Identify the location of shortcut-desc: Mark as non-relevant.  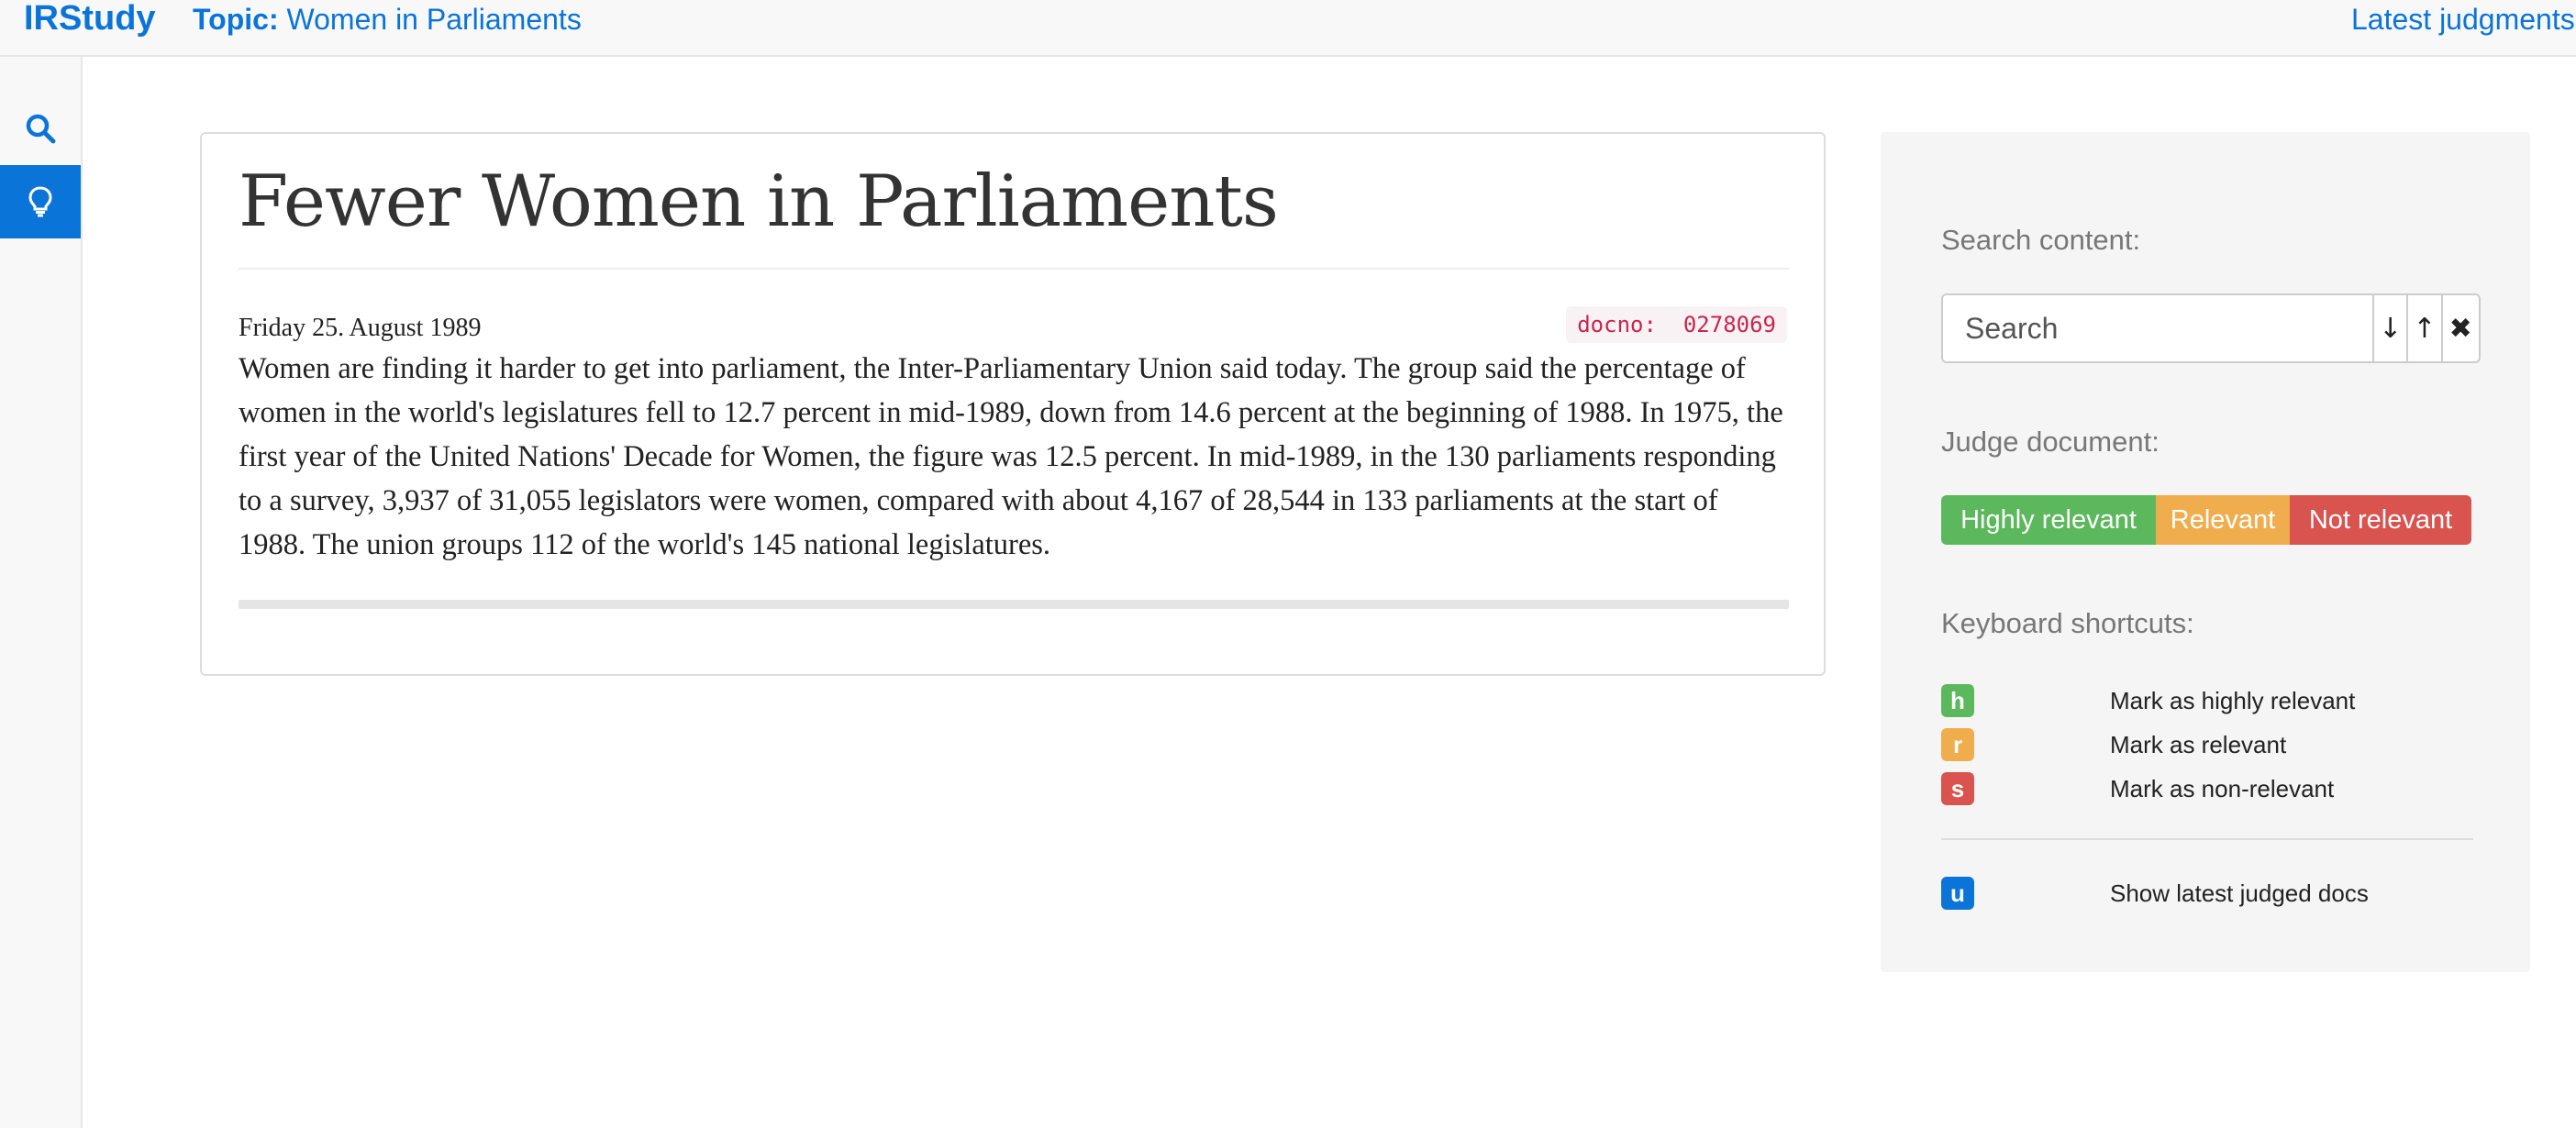
(2222, 789).